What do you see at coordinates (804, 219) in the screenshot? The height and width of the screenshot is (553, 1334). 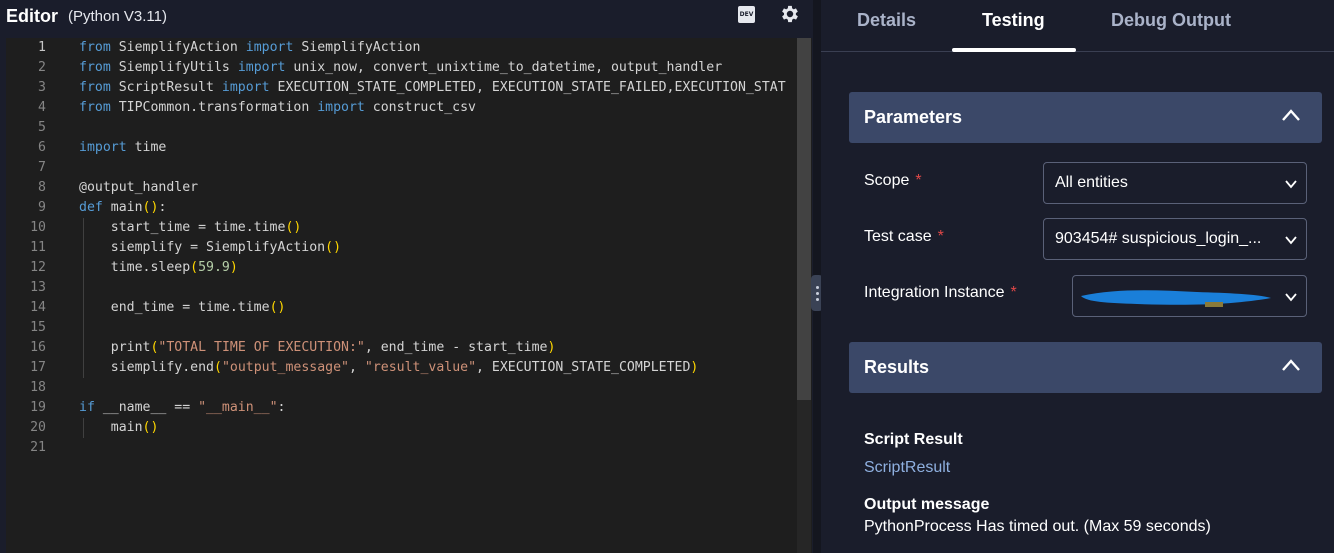 I see `editor-scrollbar-thumb` at bounding box center [804, 219].